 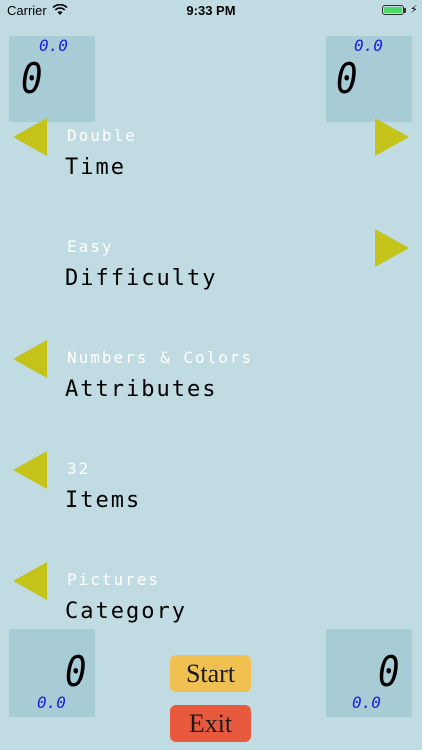 I want to click on score-panel-bottom-left: 0 0.0, so click(x=52, y=673).